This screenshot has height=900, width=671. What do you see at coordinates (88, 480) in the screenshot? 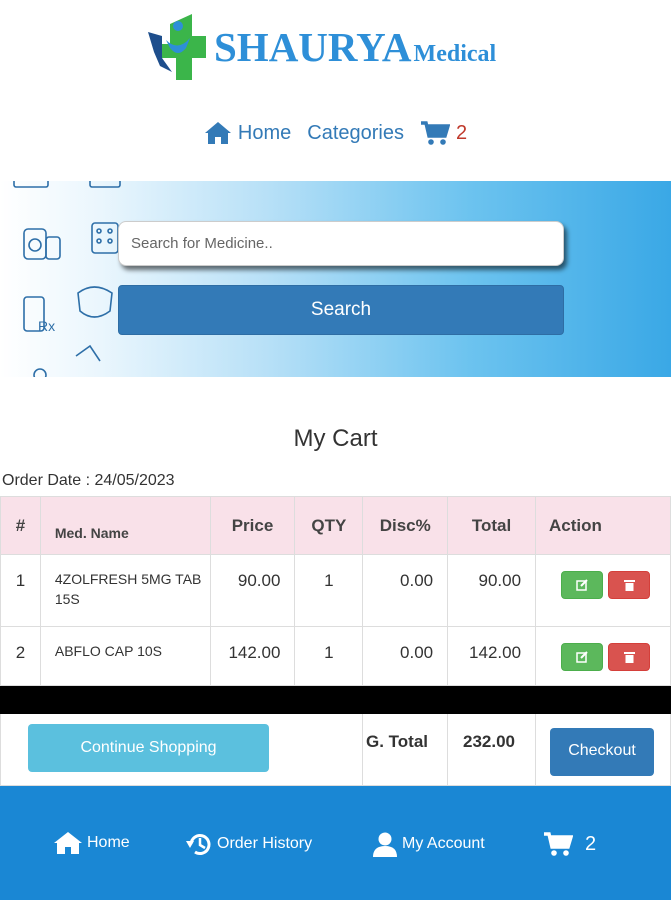
I see `order-date: Order Date : 24/05/2023` at bounding box center [88, 480].